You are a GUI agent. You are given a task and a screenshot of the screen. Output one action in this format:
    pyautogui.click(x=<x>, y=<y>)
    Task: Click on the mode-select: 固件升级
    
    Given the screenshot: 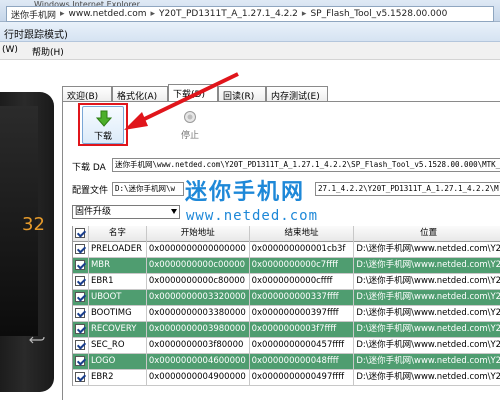 What is the action you would take?
    pyautogui.click(x=126, y=212)
    